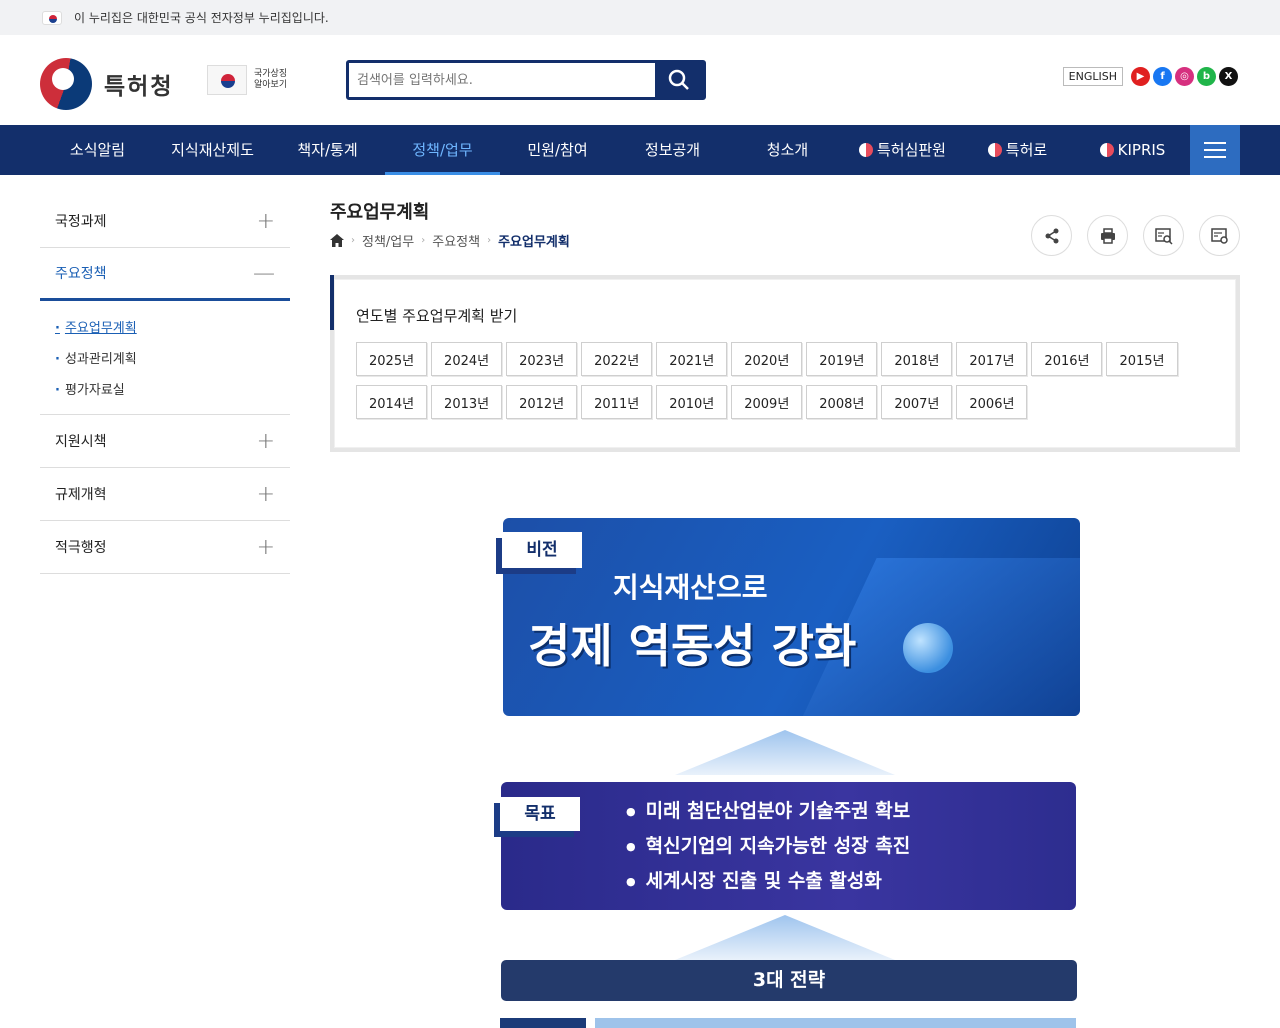  What do you see at coordinates (81, 548) in the screenshot?
I see `lnb-group-label: 적극행정` at bounding box center [81, 548].